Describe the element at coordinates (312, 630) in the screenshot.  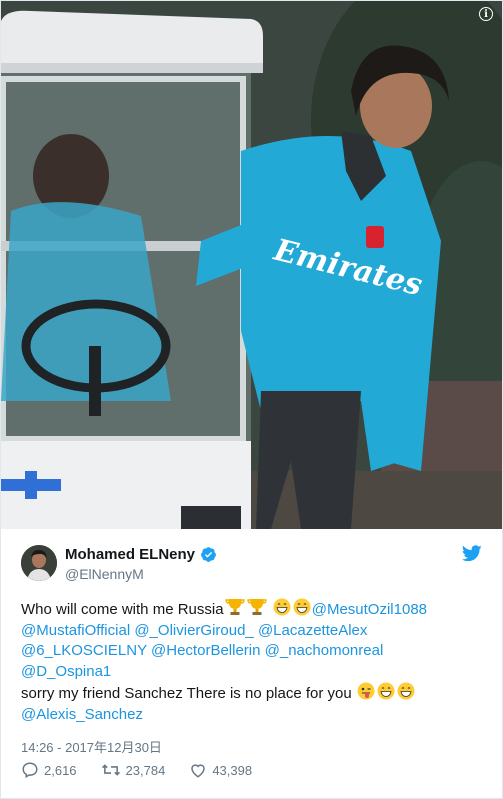
I see `mention-link: @LacazetteAlex` at that location.